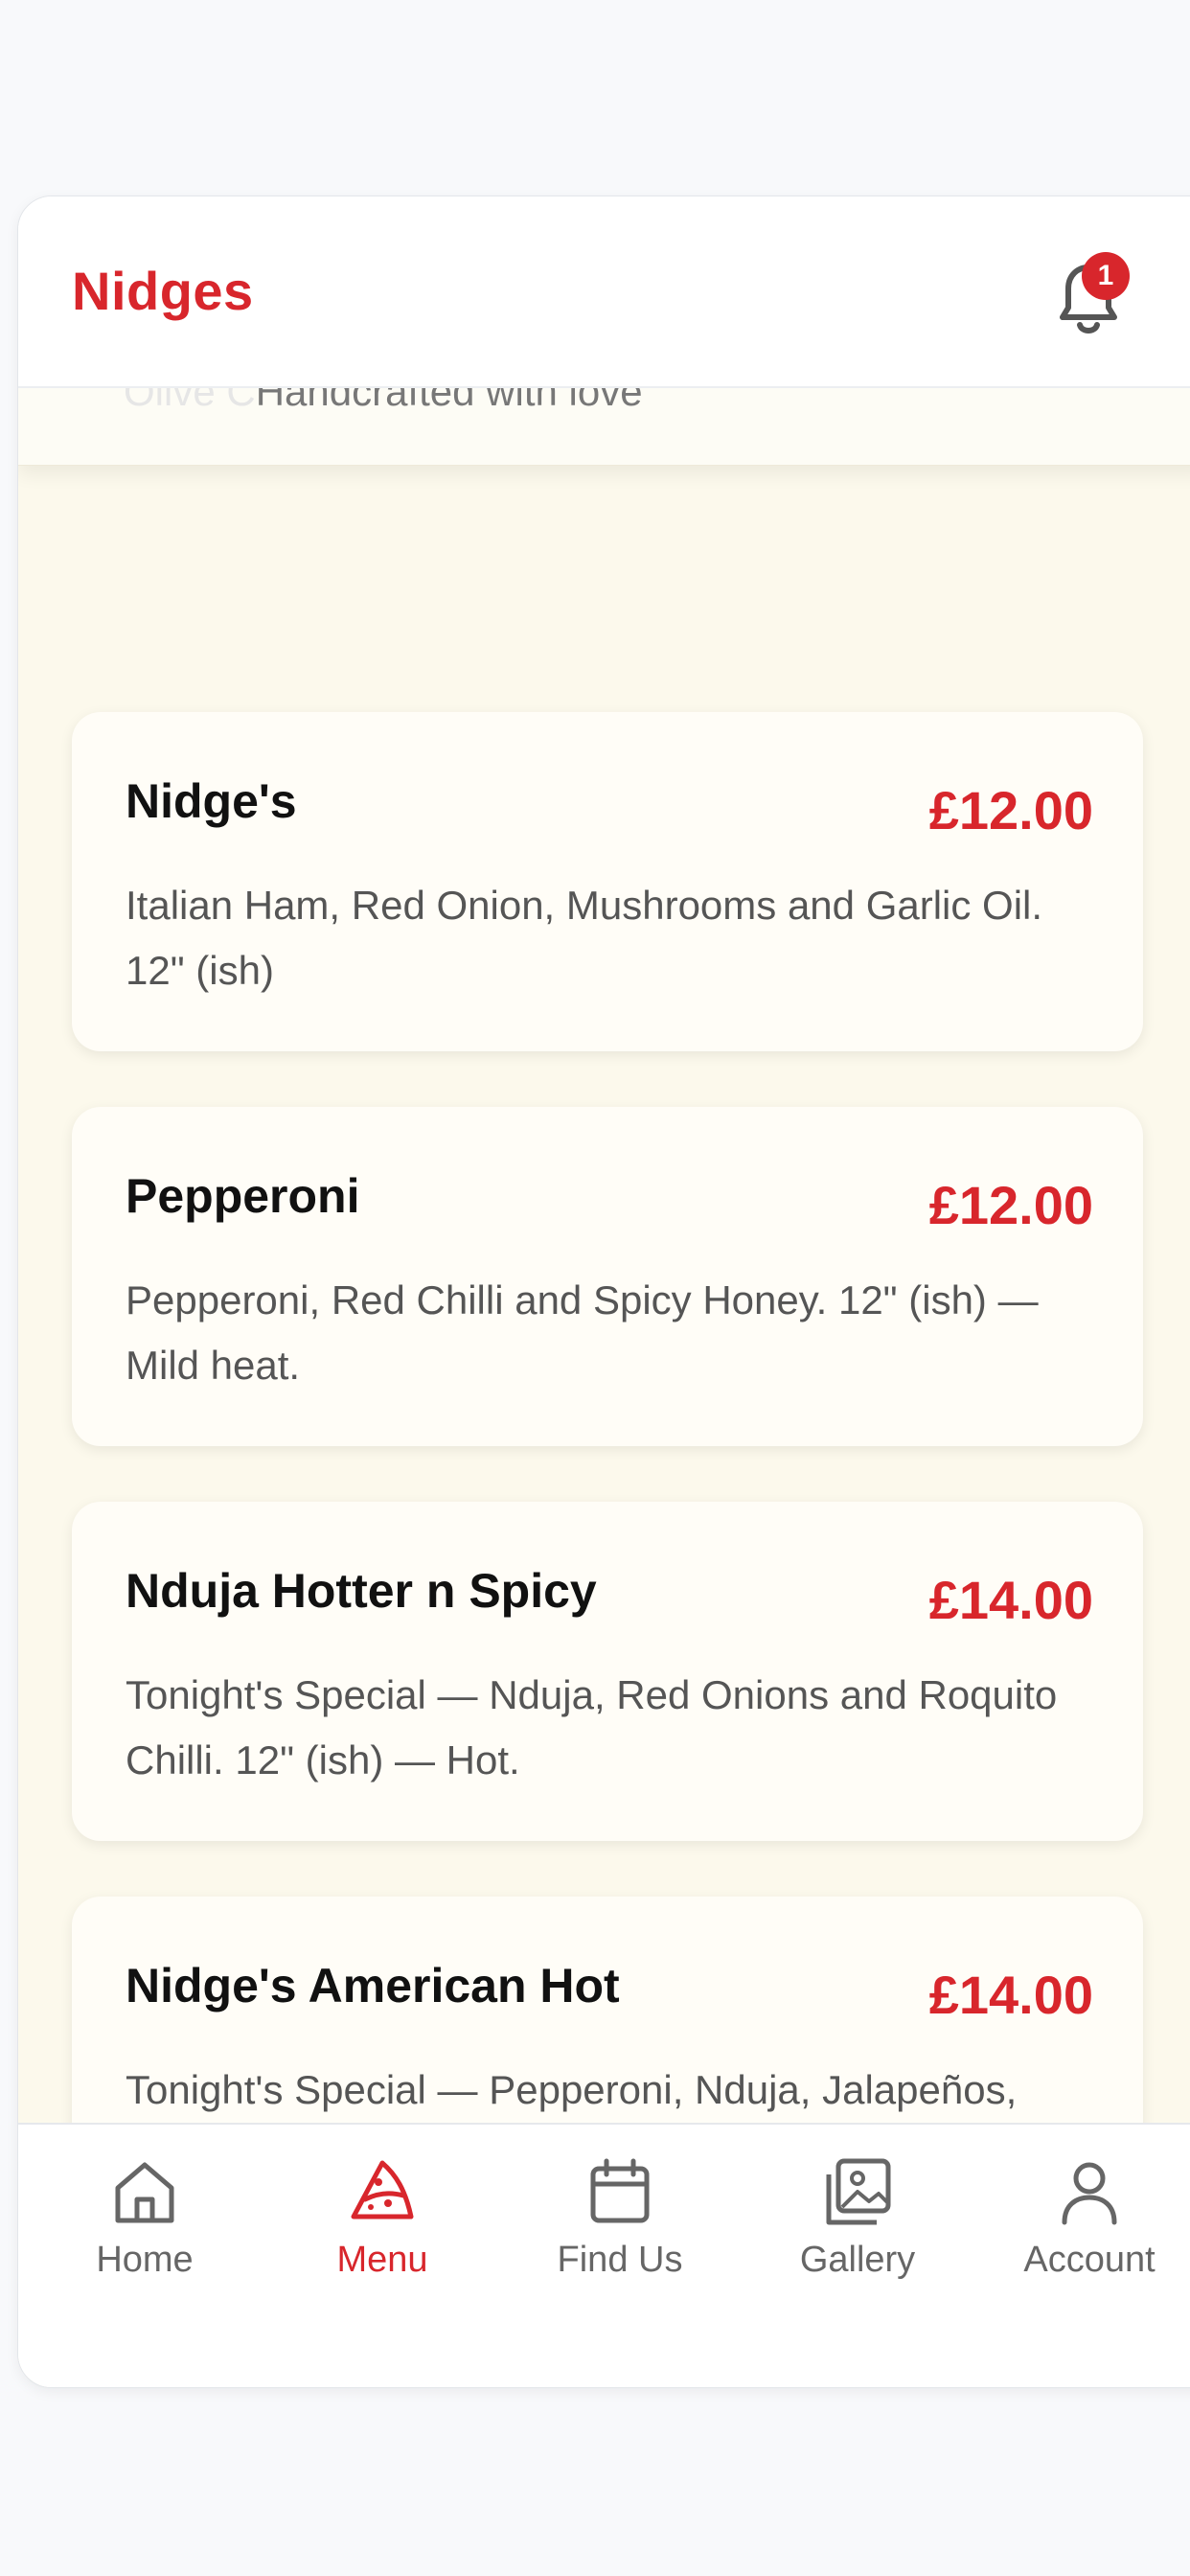  What do you see at coordinates (604, 427) in the screenshot?
I see `hero-peek: Olive CHandcrafted with love` at bounding box center [604, 427].